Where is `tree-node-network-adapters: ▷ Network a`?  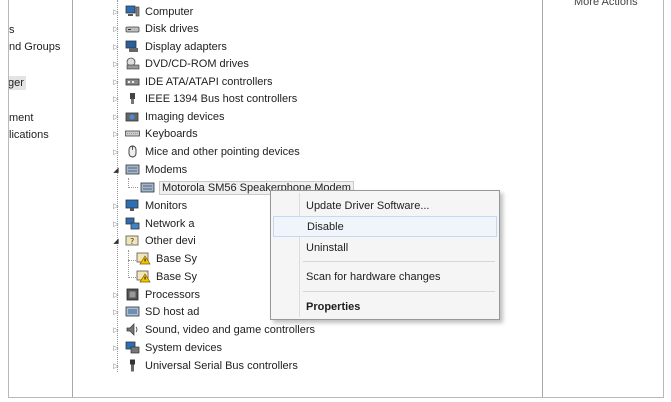
tree-node-network-adapters: ▷ Network a is located at coordinates (153, 223).